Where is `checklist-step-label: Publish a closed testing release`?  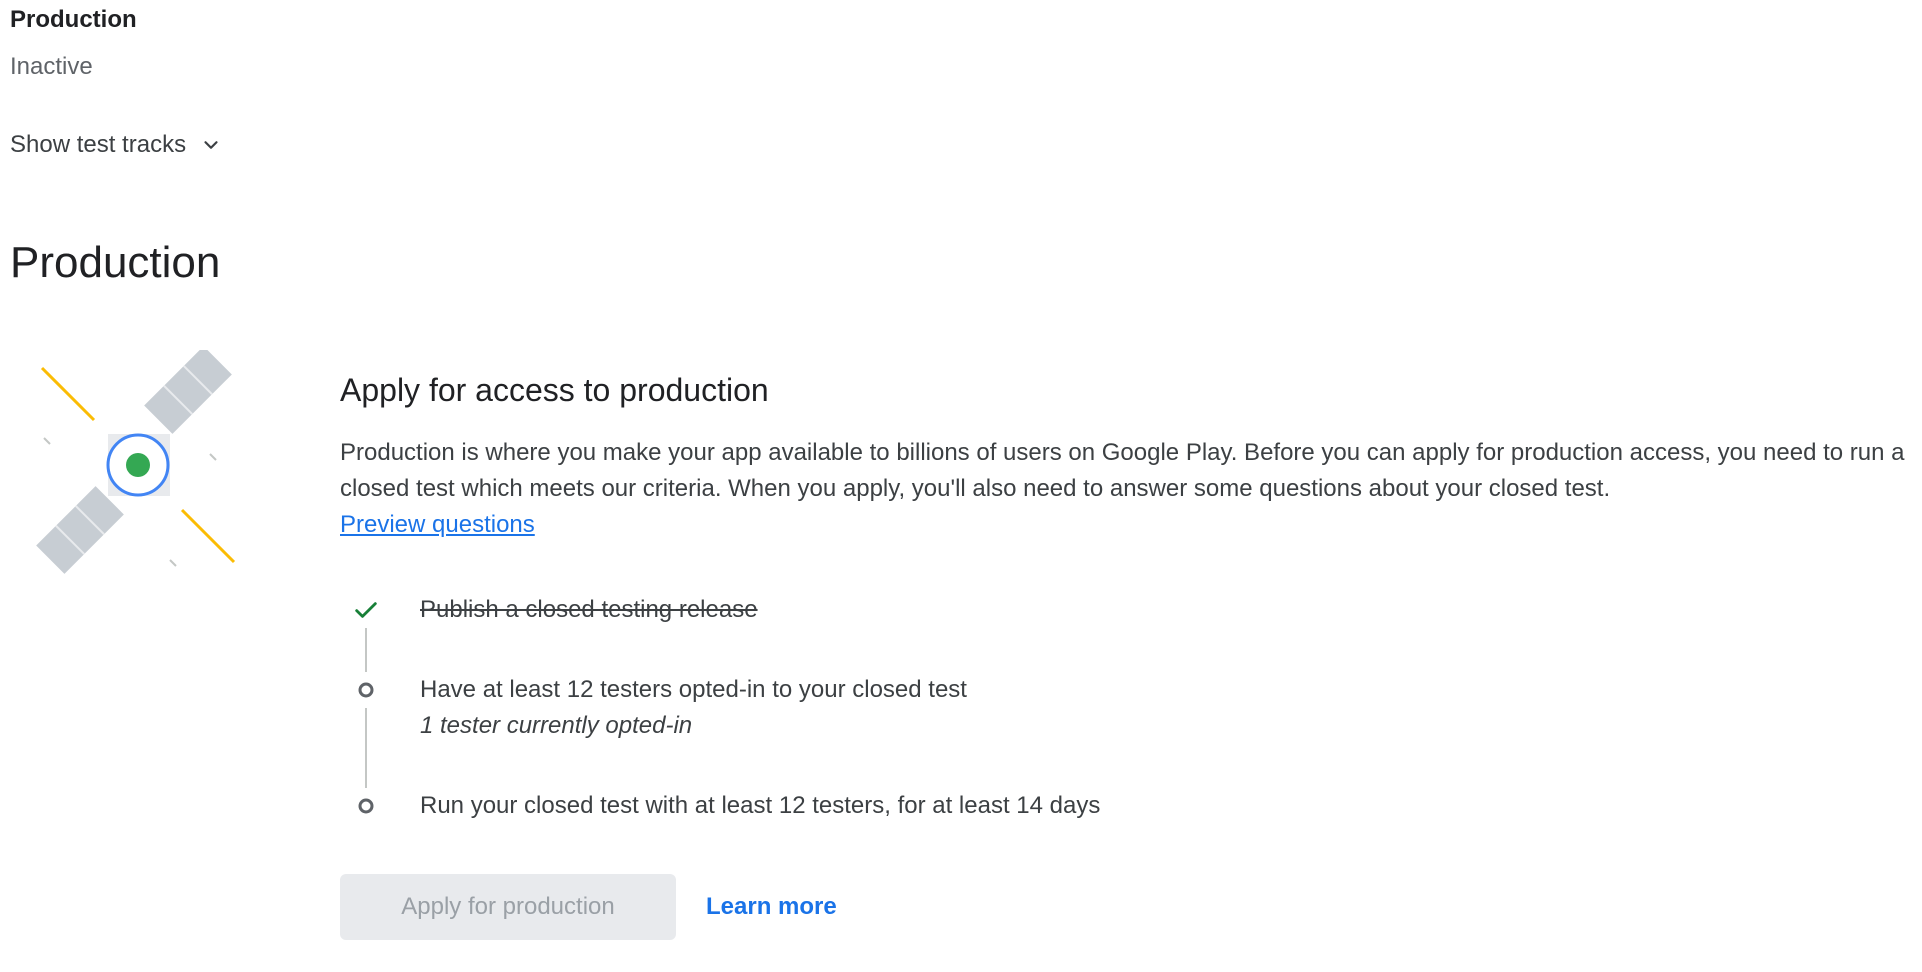 checklist-step-label: Publish a closed testing release is located at coordinates (589, 609).